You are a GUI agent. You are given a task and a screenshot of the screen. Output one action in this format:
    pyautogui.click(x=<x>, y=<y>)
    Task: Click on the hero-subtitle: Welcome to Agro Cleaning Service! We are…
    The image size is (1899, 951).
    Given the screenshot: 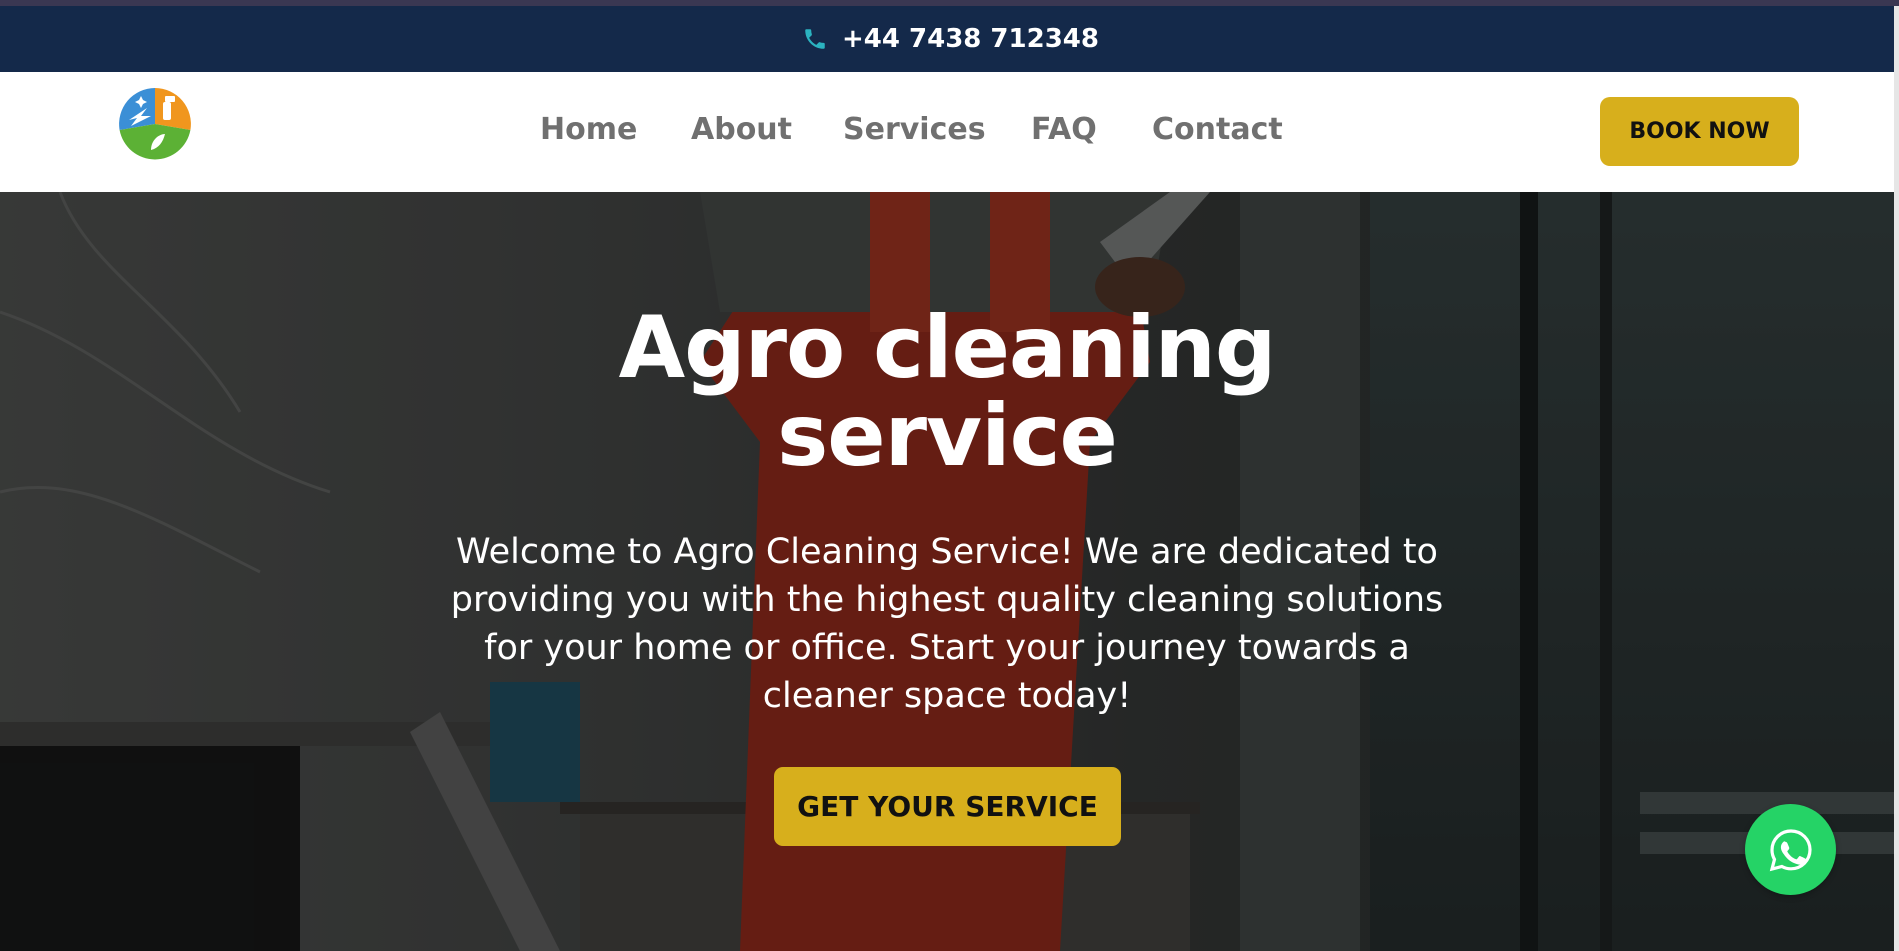 What is the action you would take?
    pyautogui.click(x=947, y=624)
    